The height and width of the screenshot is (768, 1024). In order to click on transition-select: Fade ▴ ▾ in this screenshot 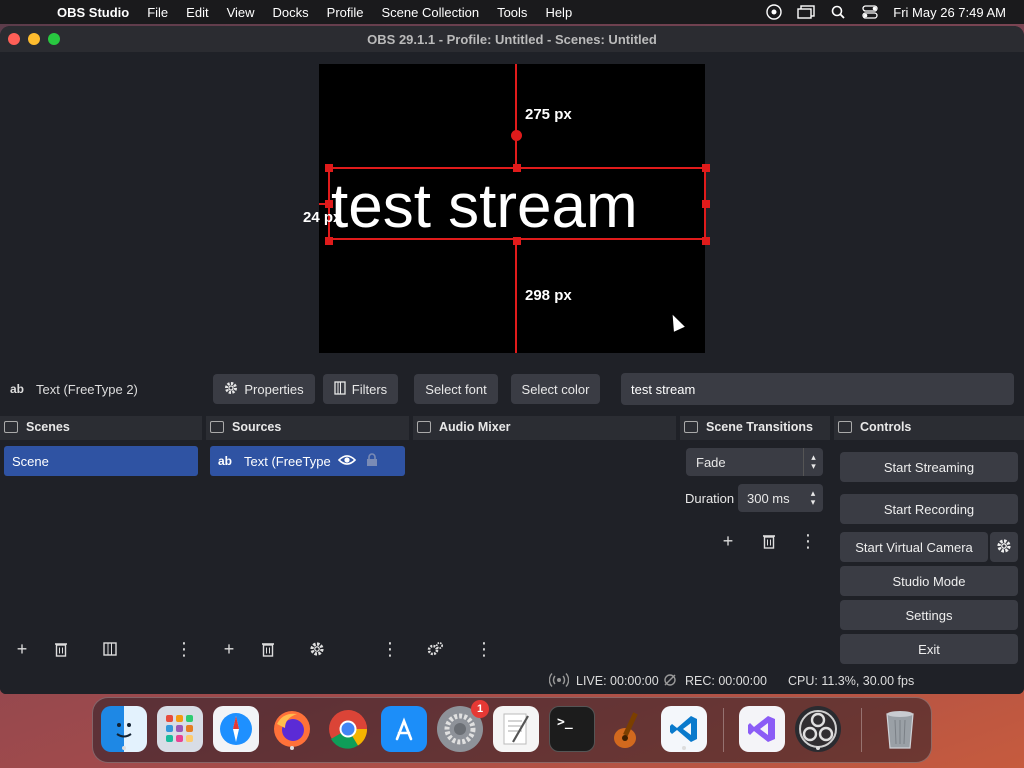, I will do `click(754, 462)`.